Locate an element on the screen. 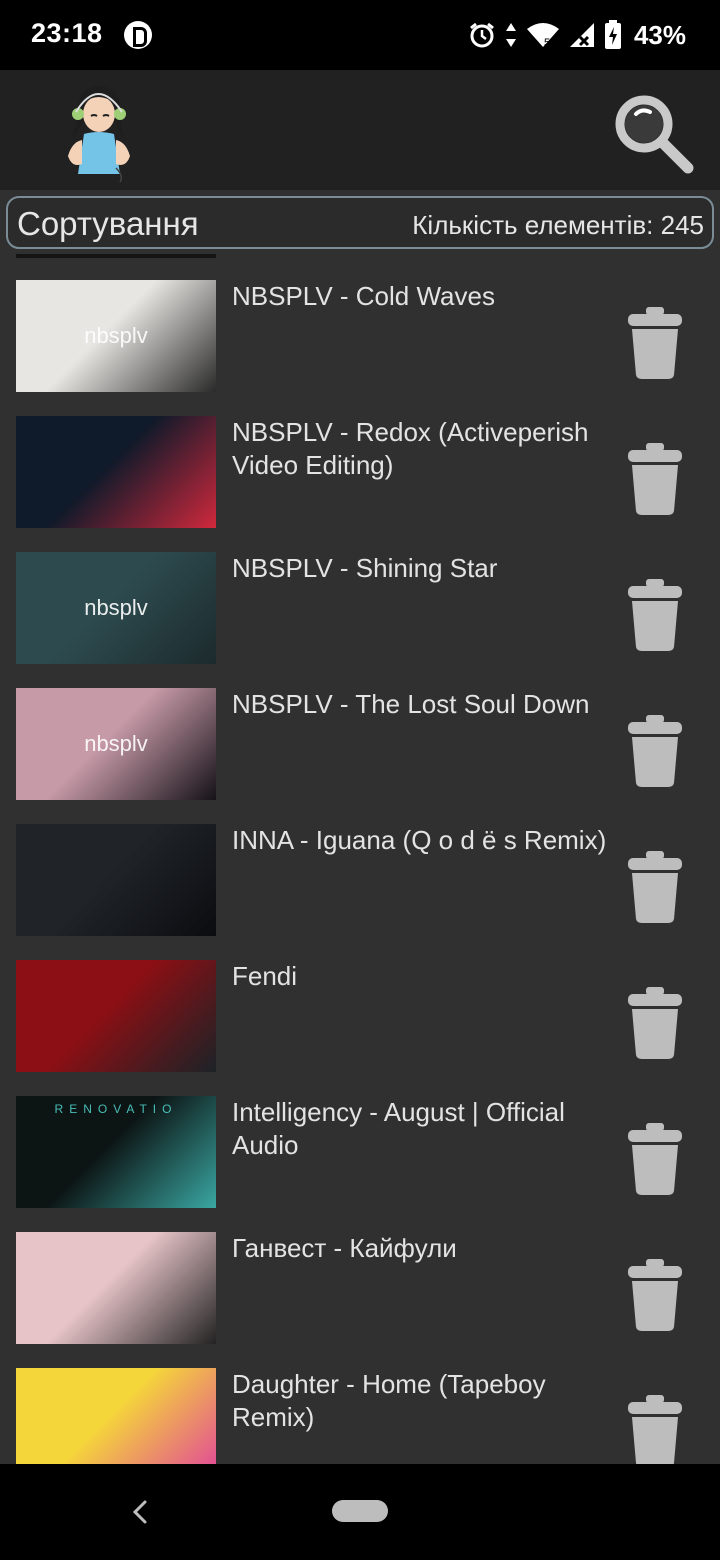  list-item: Fendi is located at coordinates (360, 1028).